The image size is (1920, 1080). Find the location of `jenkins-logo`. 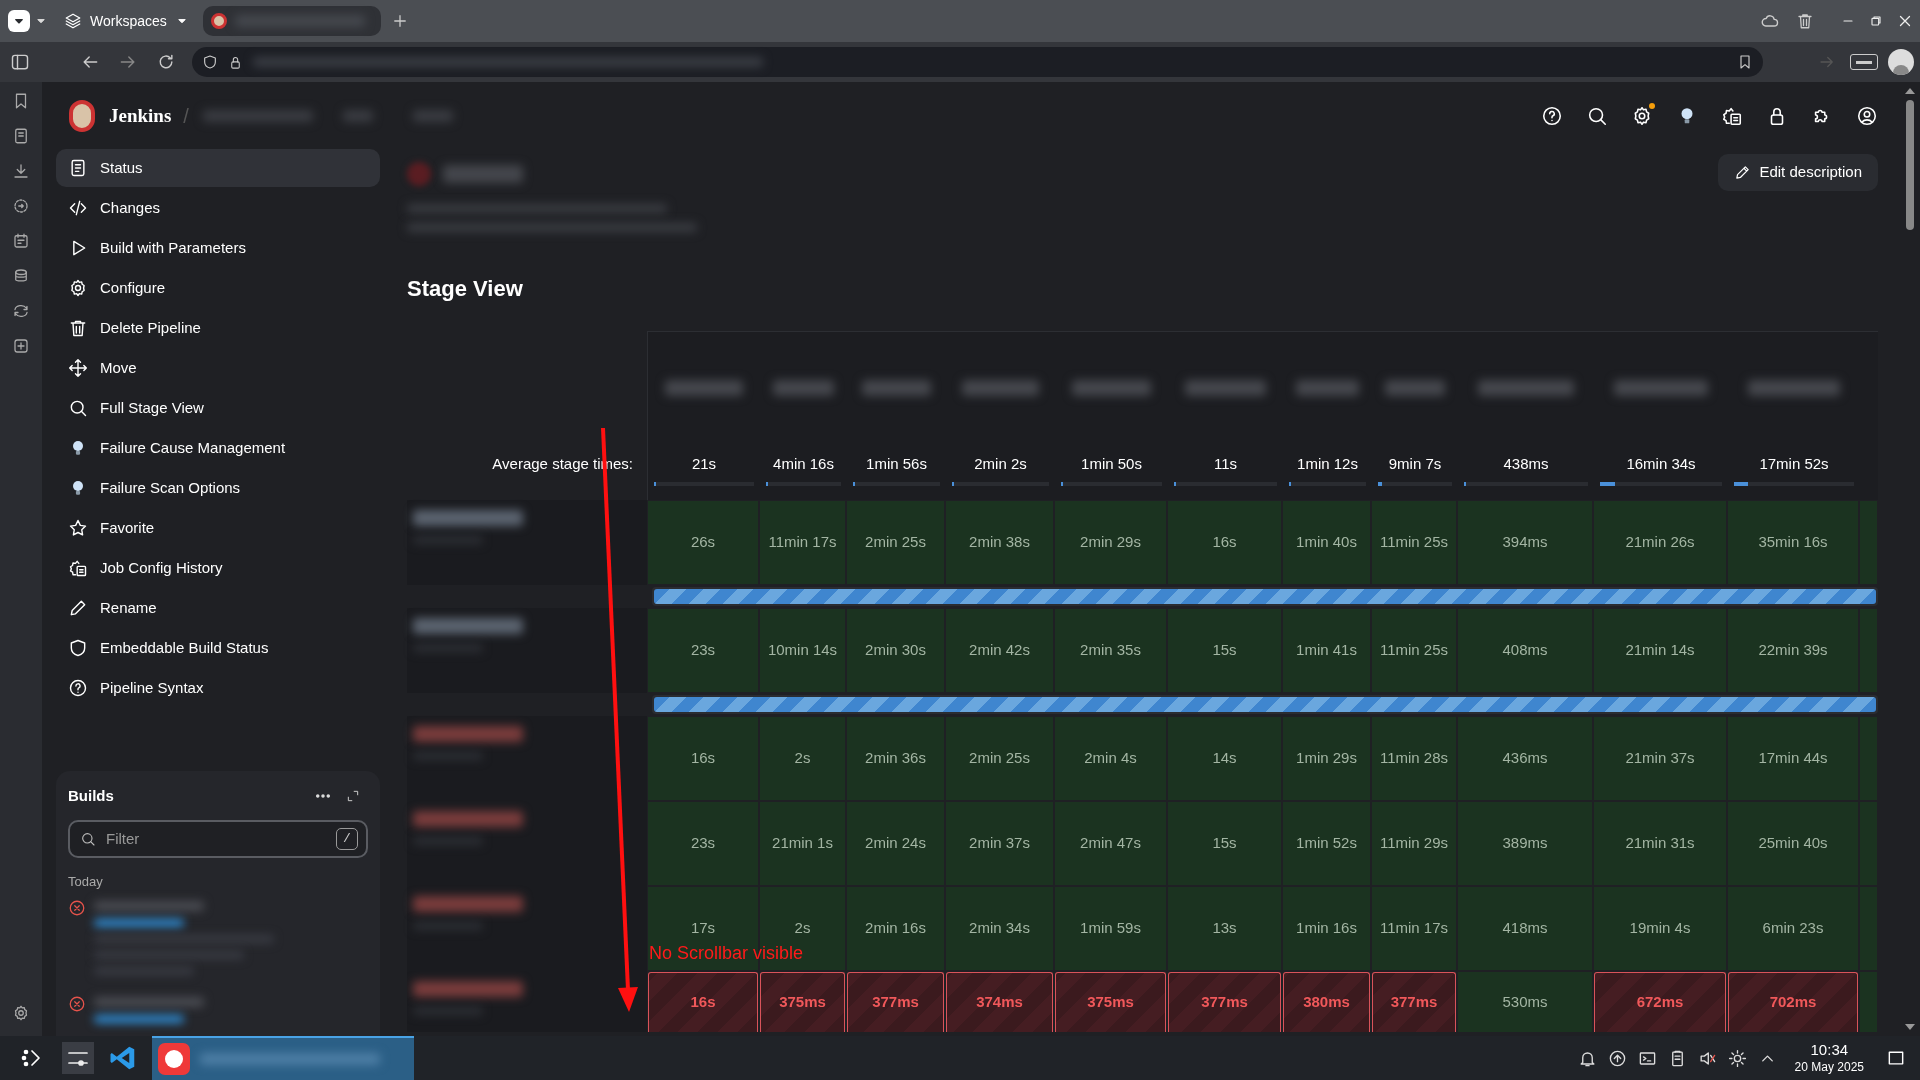

jenkins-logo is located at coordinates (82, 116).